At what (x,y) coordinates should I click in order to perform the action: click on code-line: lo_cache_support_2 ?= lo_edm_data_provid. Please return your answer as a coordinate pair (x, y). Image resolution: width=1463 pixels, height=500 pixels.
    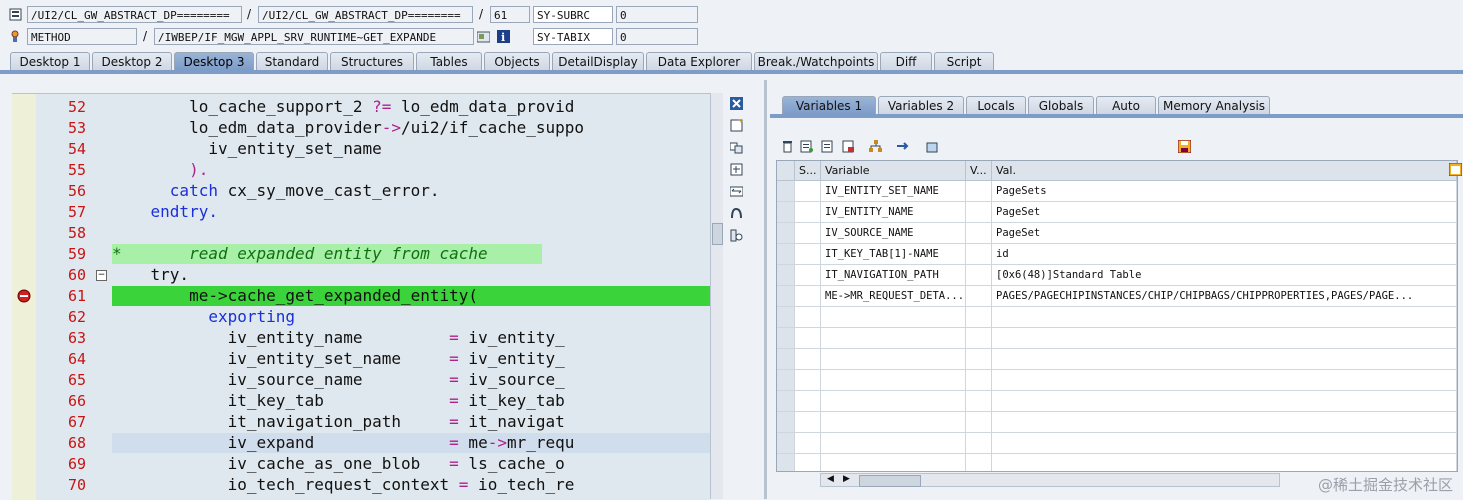
    Looking at the image, I should click on (343, 106).